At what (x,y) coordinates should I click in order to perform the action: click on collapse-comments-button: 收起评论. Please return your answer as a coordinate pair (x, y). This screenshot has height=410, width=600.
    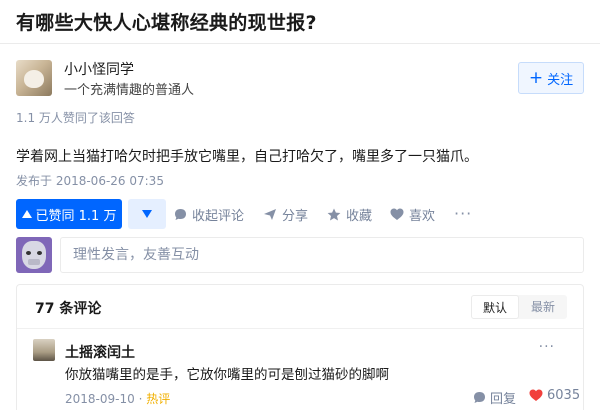
    Looking at the image, I should click on (209, 214).